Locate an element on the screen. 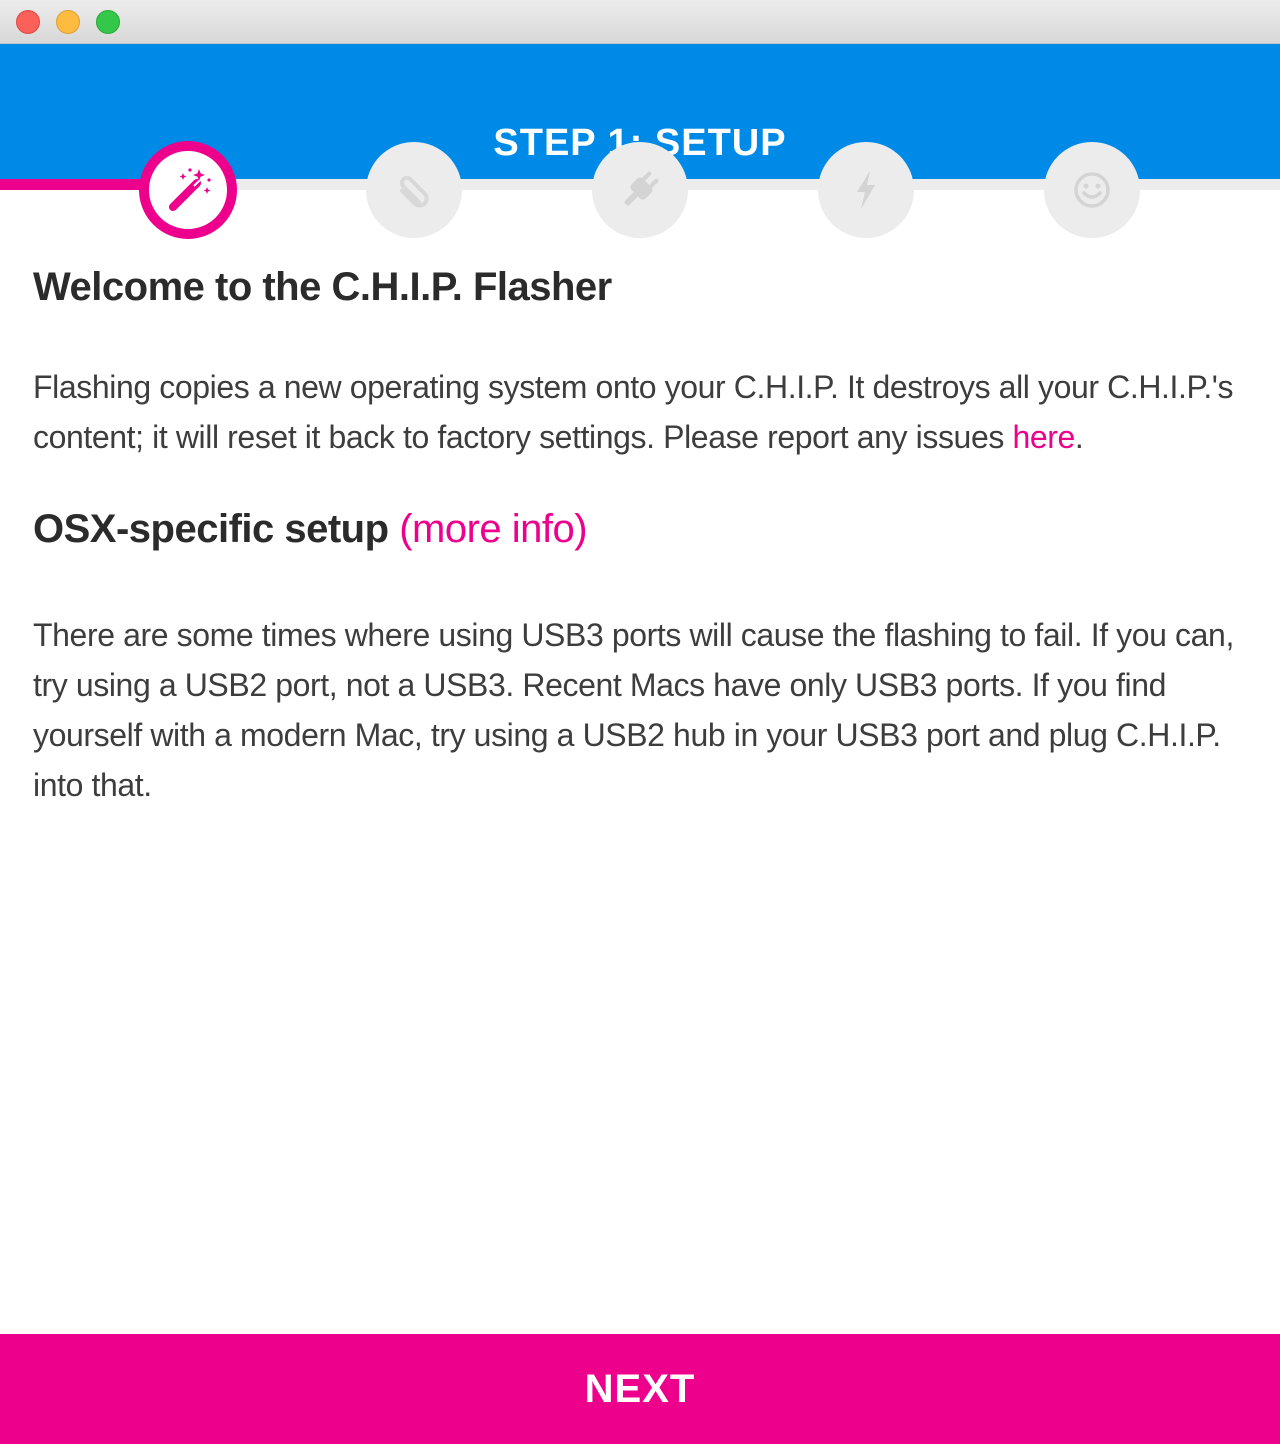 Image resolution: width=1280 pixels, height=1444 pixels. lightning-icon is located at coordinates (866, 190).